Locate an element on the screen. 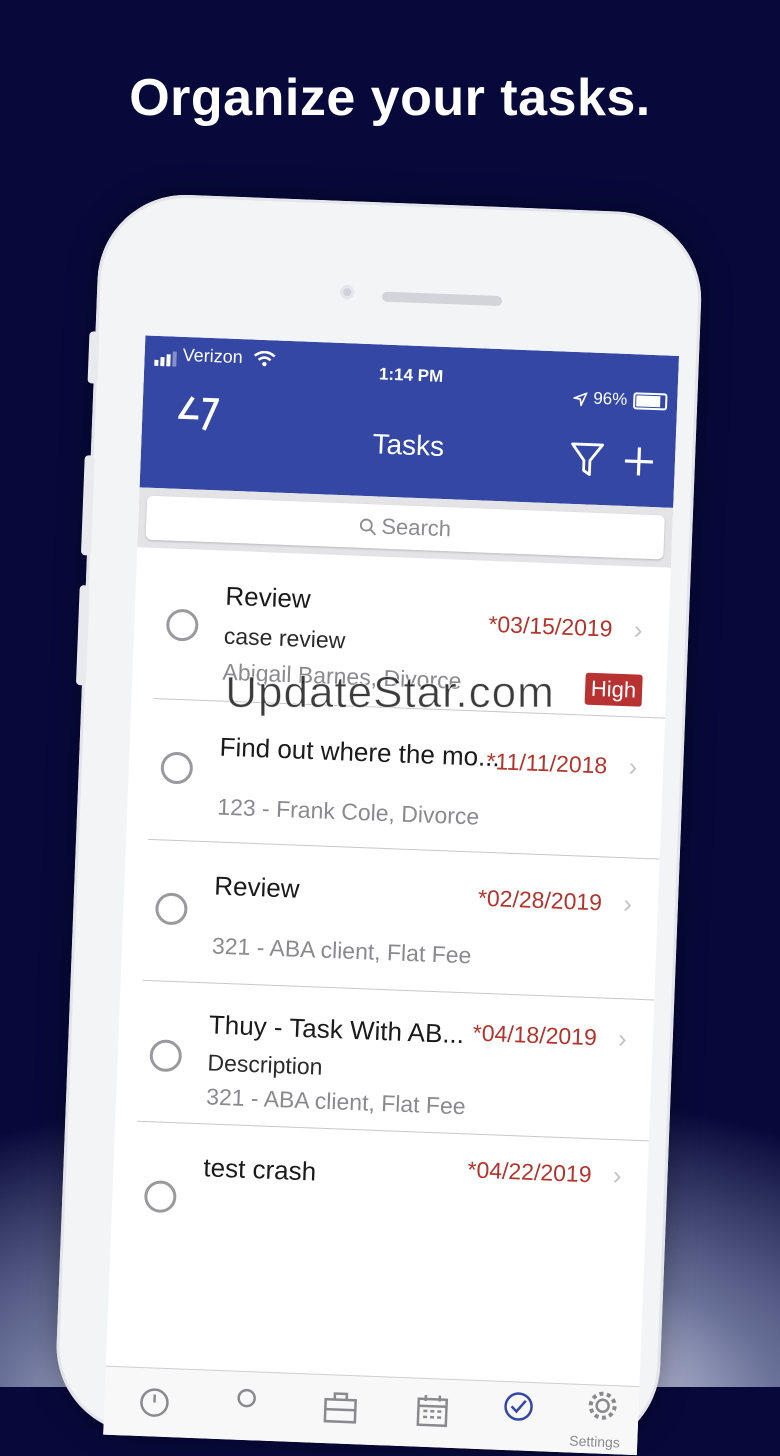  volume-up-button is located at coordinates (87, 505).